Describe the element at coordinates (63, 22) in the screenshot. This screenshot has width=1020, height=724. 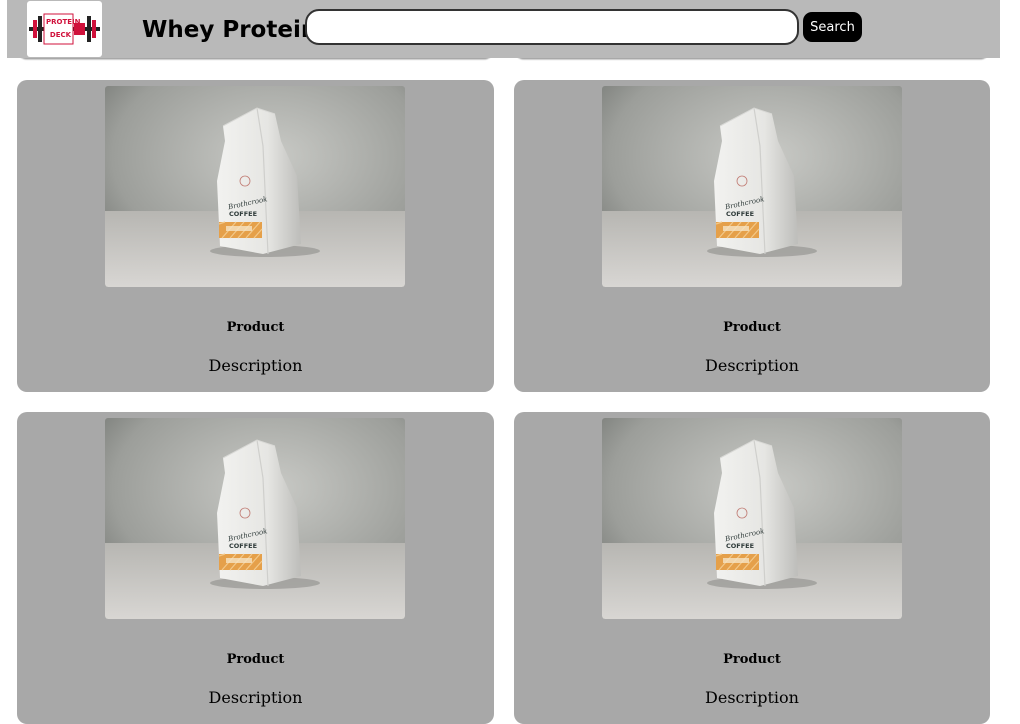
I see `logo-text-protein: PROTEIN` at that location.